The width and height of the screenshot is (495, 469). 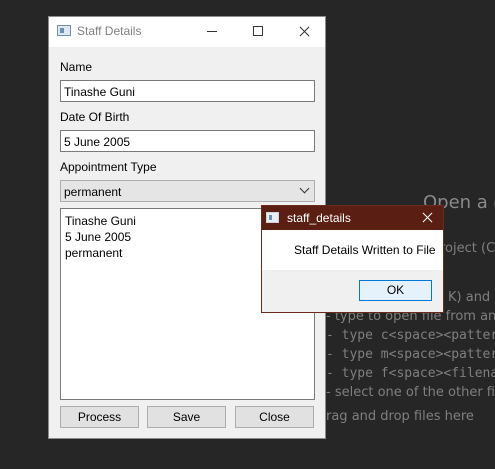 What do you see at coordinates (95, 117) in the screenshot?
I see `dob-label: Date Of Birth` at bounding box center [95, 117].